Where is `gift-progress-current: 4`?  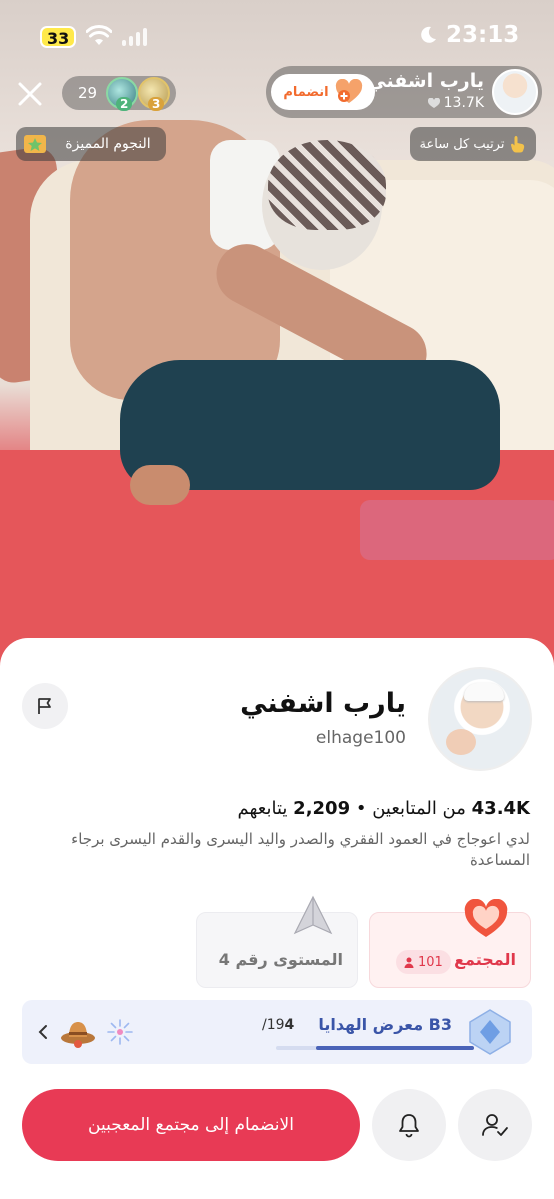
gift-progress-current: 4 is located at coordinates (289, 1025).